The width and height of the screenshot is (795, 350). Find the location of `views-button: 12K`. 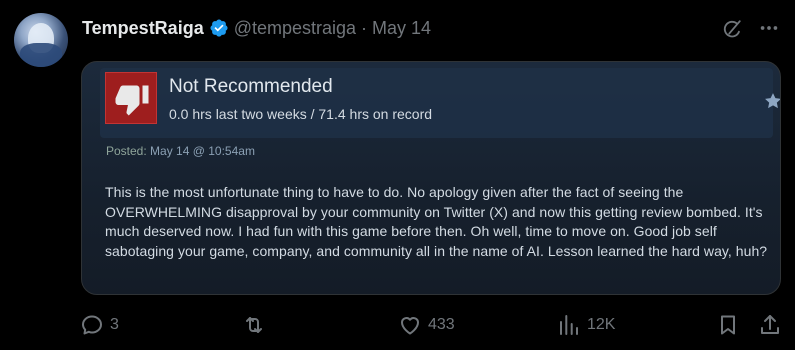

views-button: 12K is located at coordinates (586, 325).